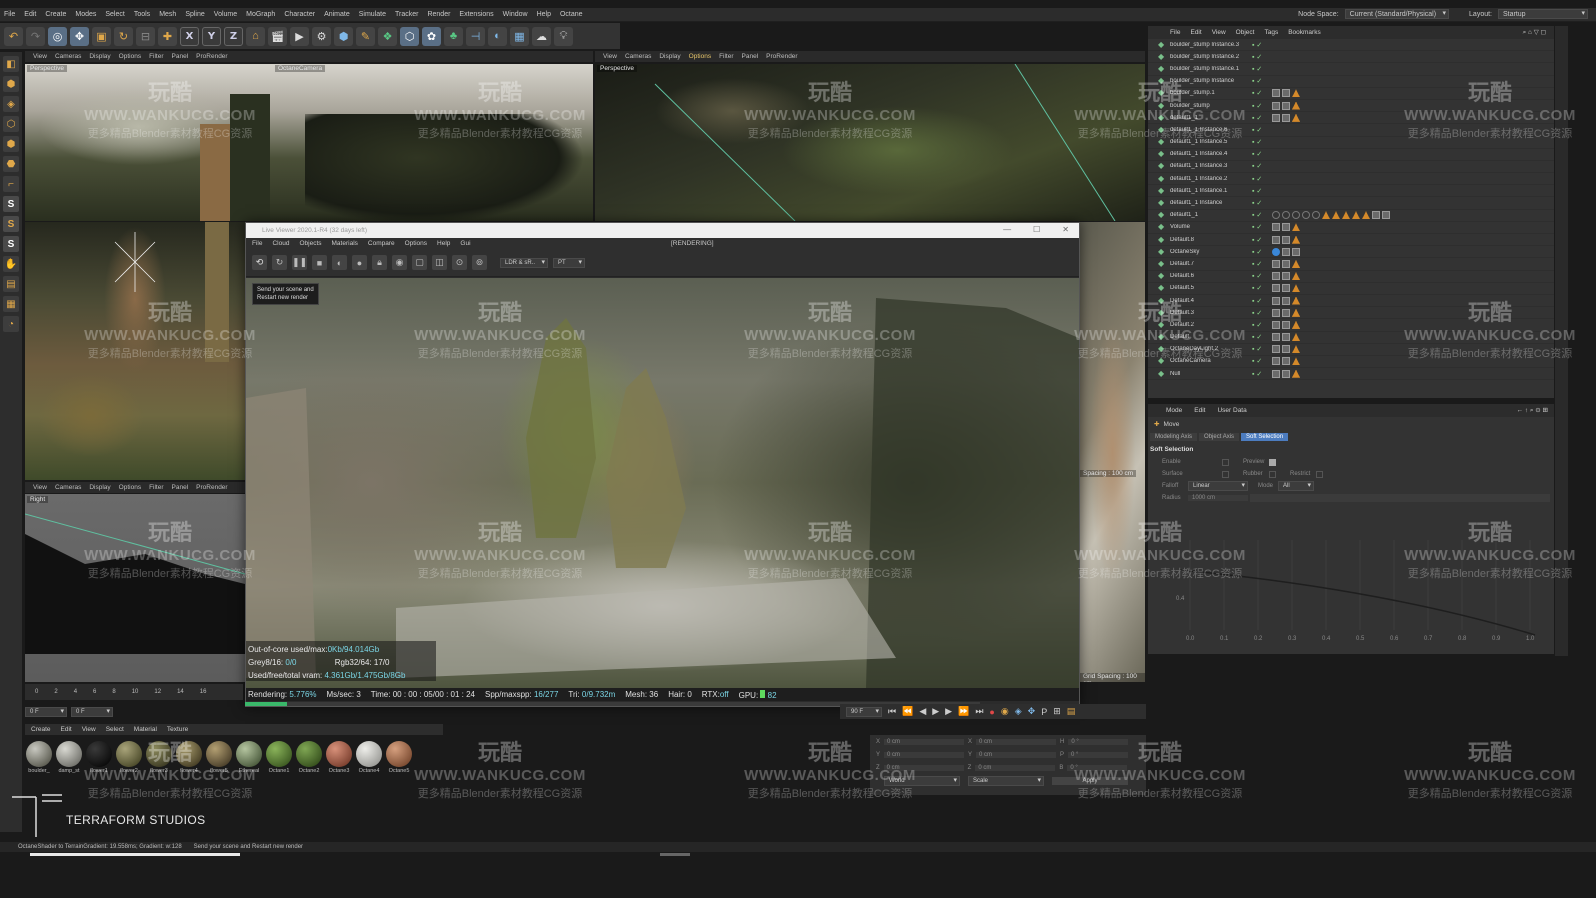  I want to click on mat-menu-select: Select, so click(115, 729).